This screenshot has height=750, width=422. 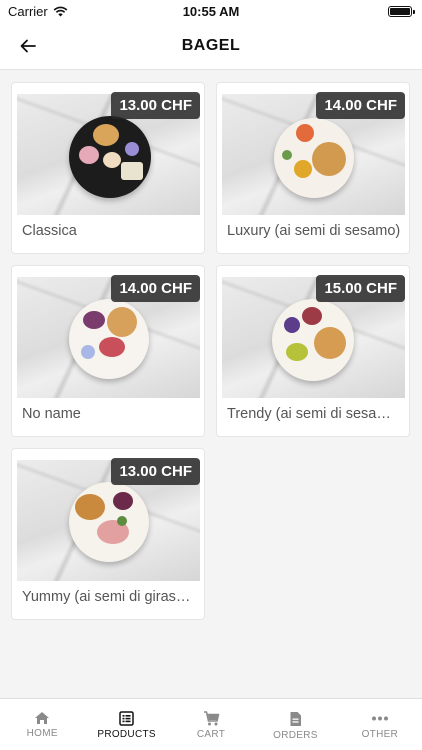 I want to click on tab-orders: ORDERS, so click(x=295, y=724).